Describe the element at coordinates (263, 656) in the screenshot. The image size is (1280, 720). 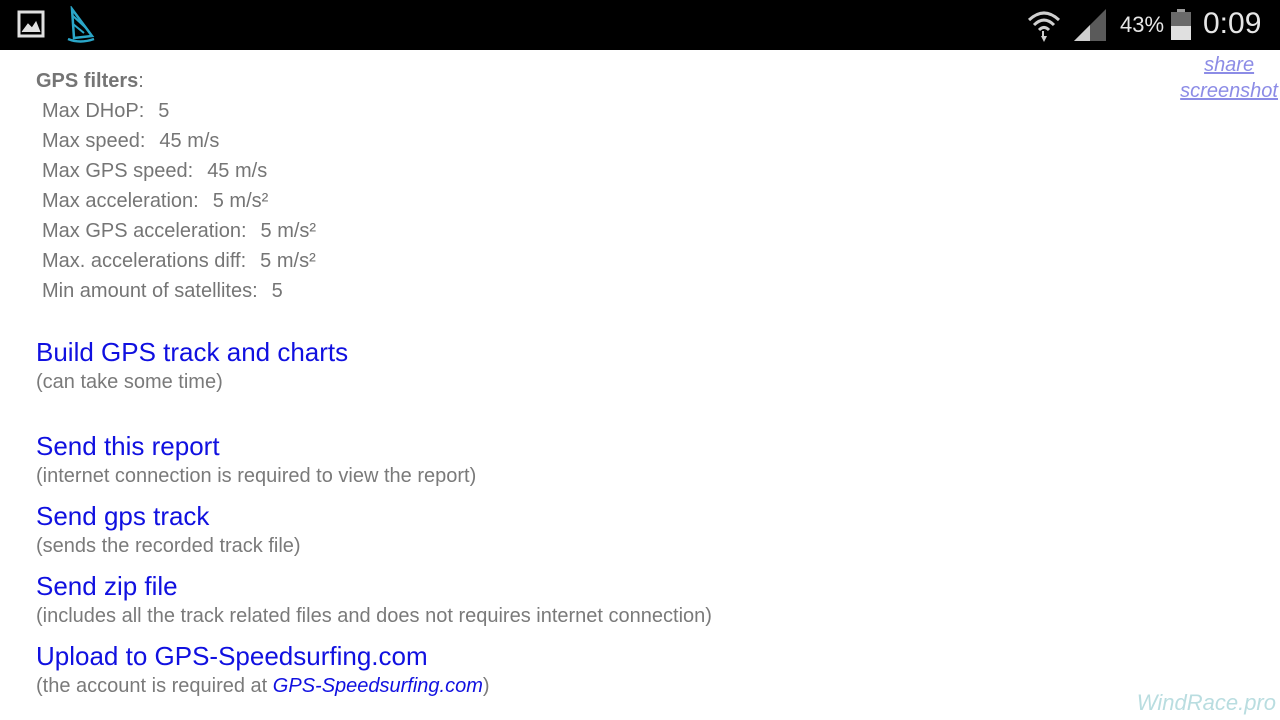
I see `upload-gps-speedsurfing-link: Upload to GPS-Speedsurfing.com` at that location.